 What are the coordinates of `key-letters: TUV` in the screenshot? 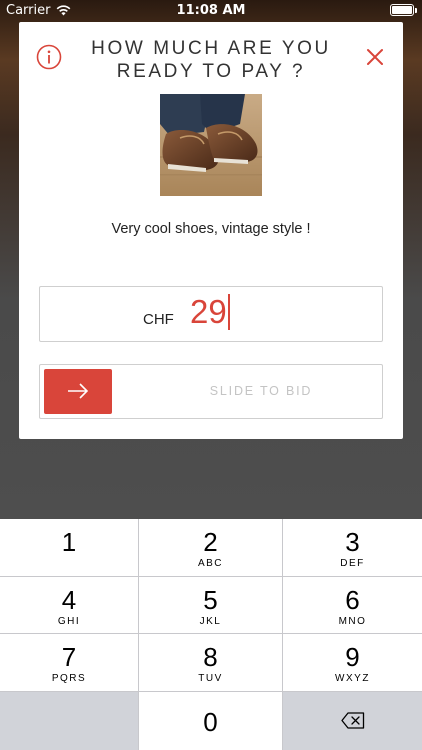 It's located at (210, 678).